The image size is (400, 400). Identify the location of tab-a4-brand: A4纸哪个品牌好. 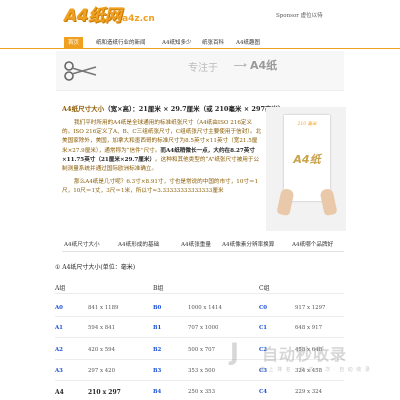
(312, 244).